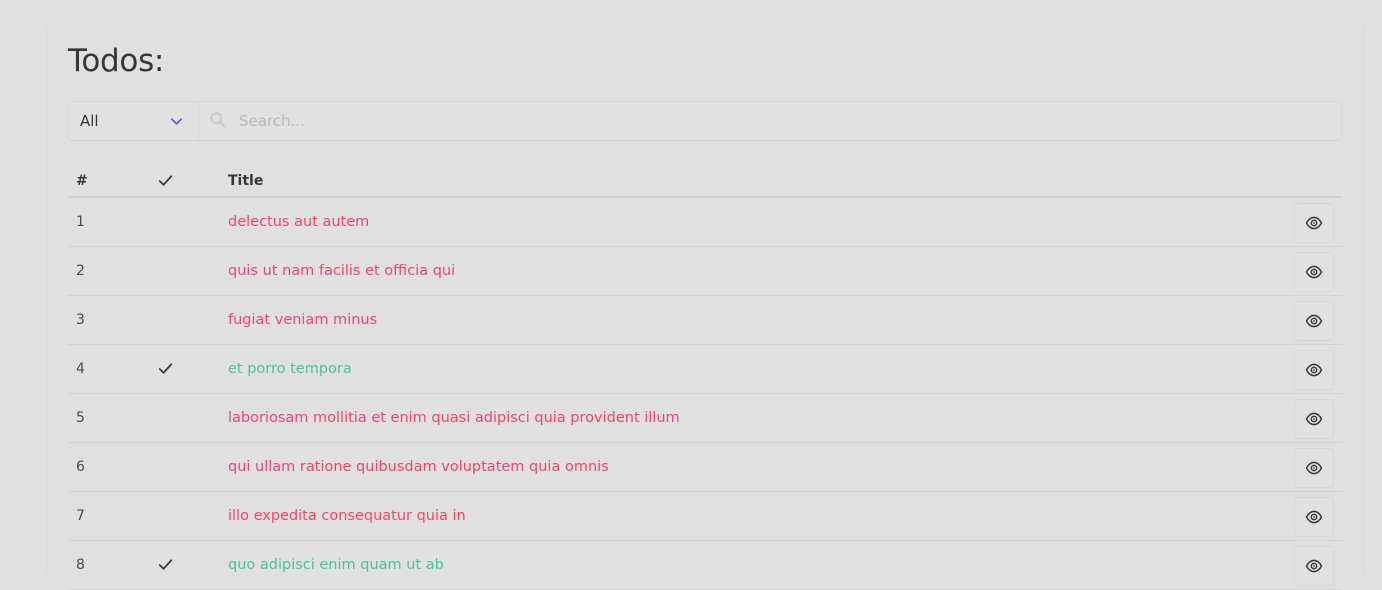 The image size is (1382, 590). I want to click on table-row: 2 quis ut nam facilis et officia qui, so click(705, 271).